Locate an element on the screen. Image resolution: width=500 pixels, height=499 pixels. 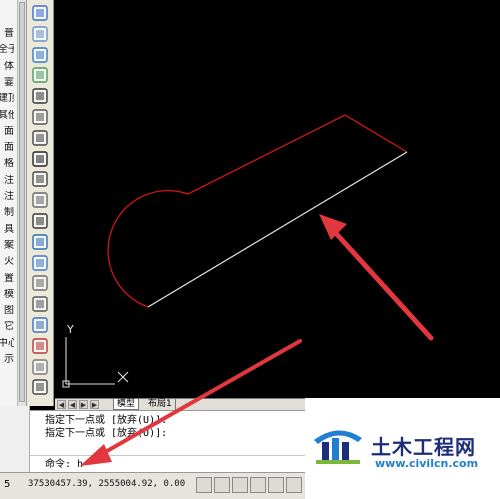
red-arrow-upper is located at coordinates (376, 277).